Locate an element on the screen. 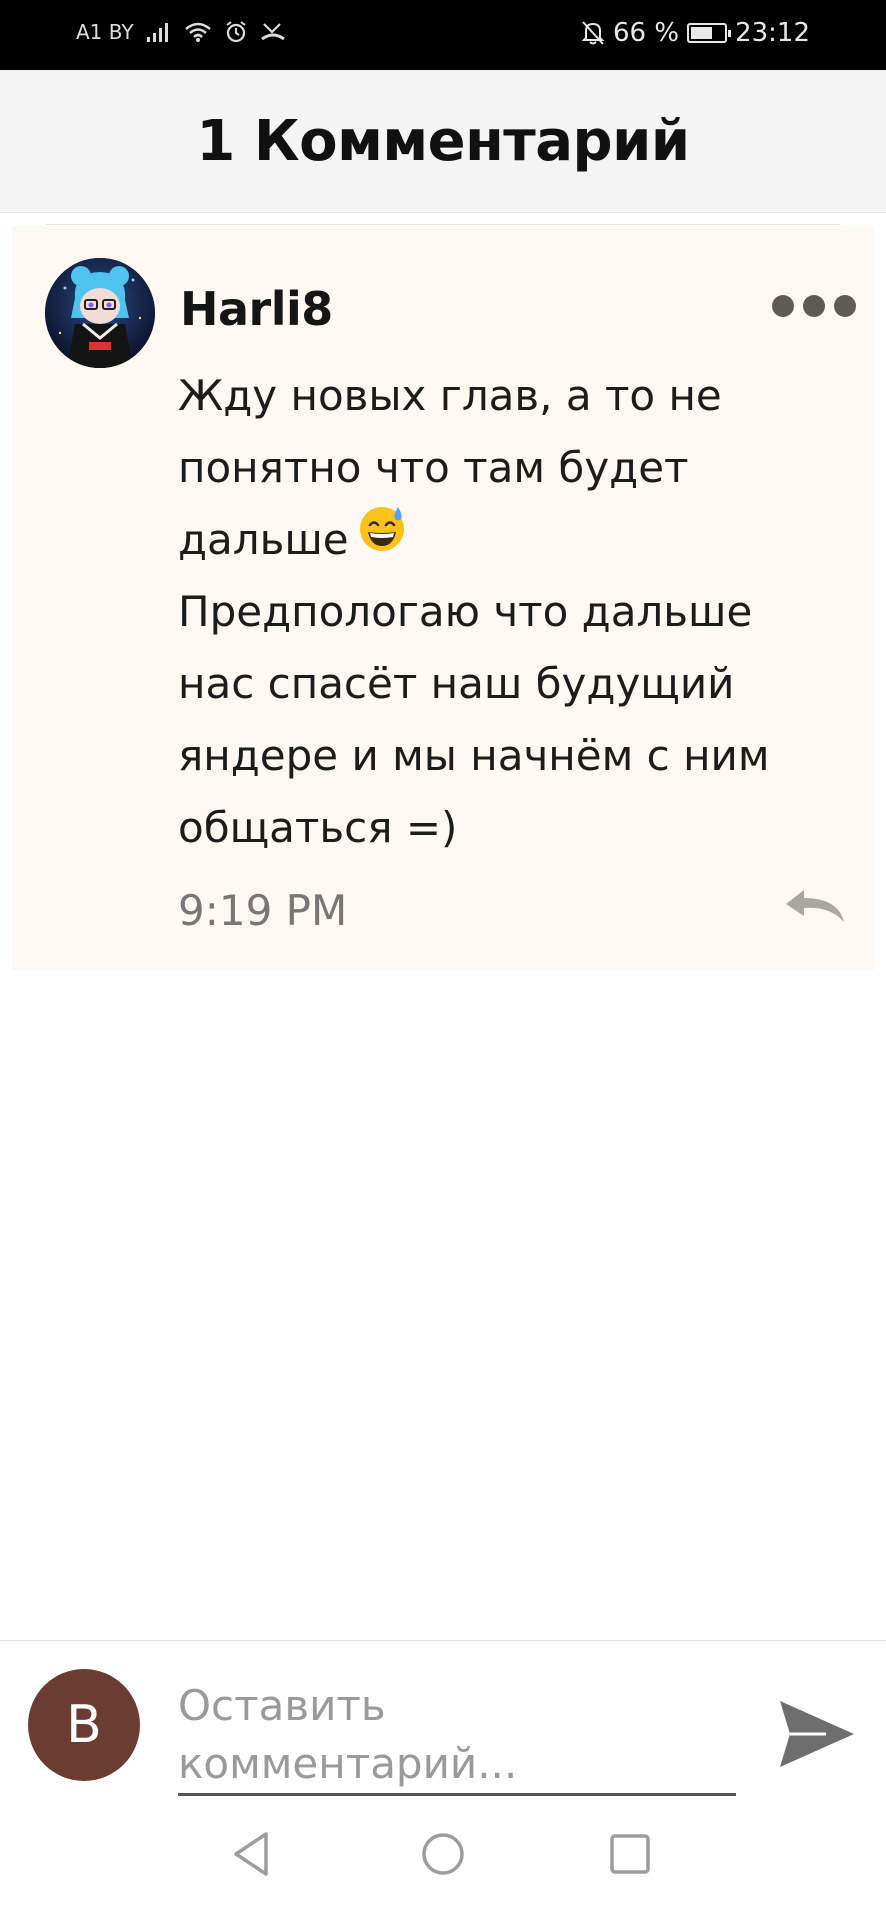 This screenshot has height=1920, width=886. home-button is located at coordinates (443, 1854).